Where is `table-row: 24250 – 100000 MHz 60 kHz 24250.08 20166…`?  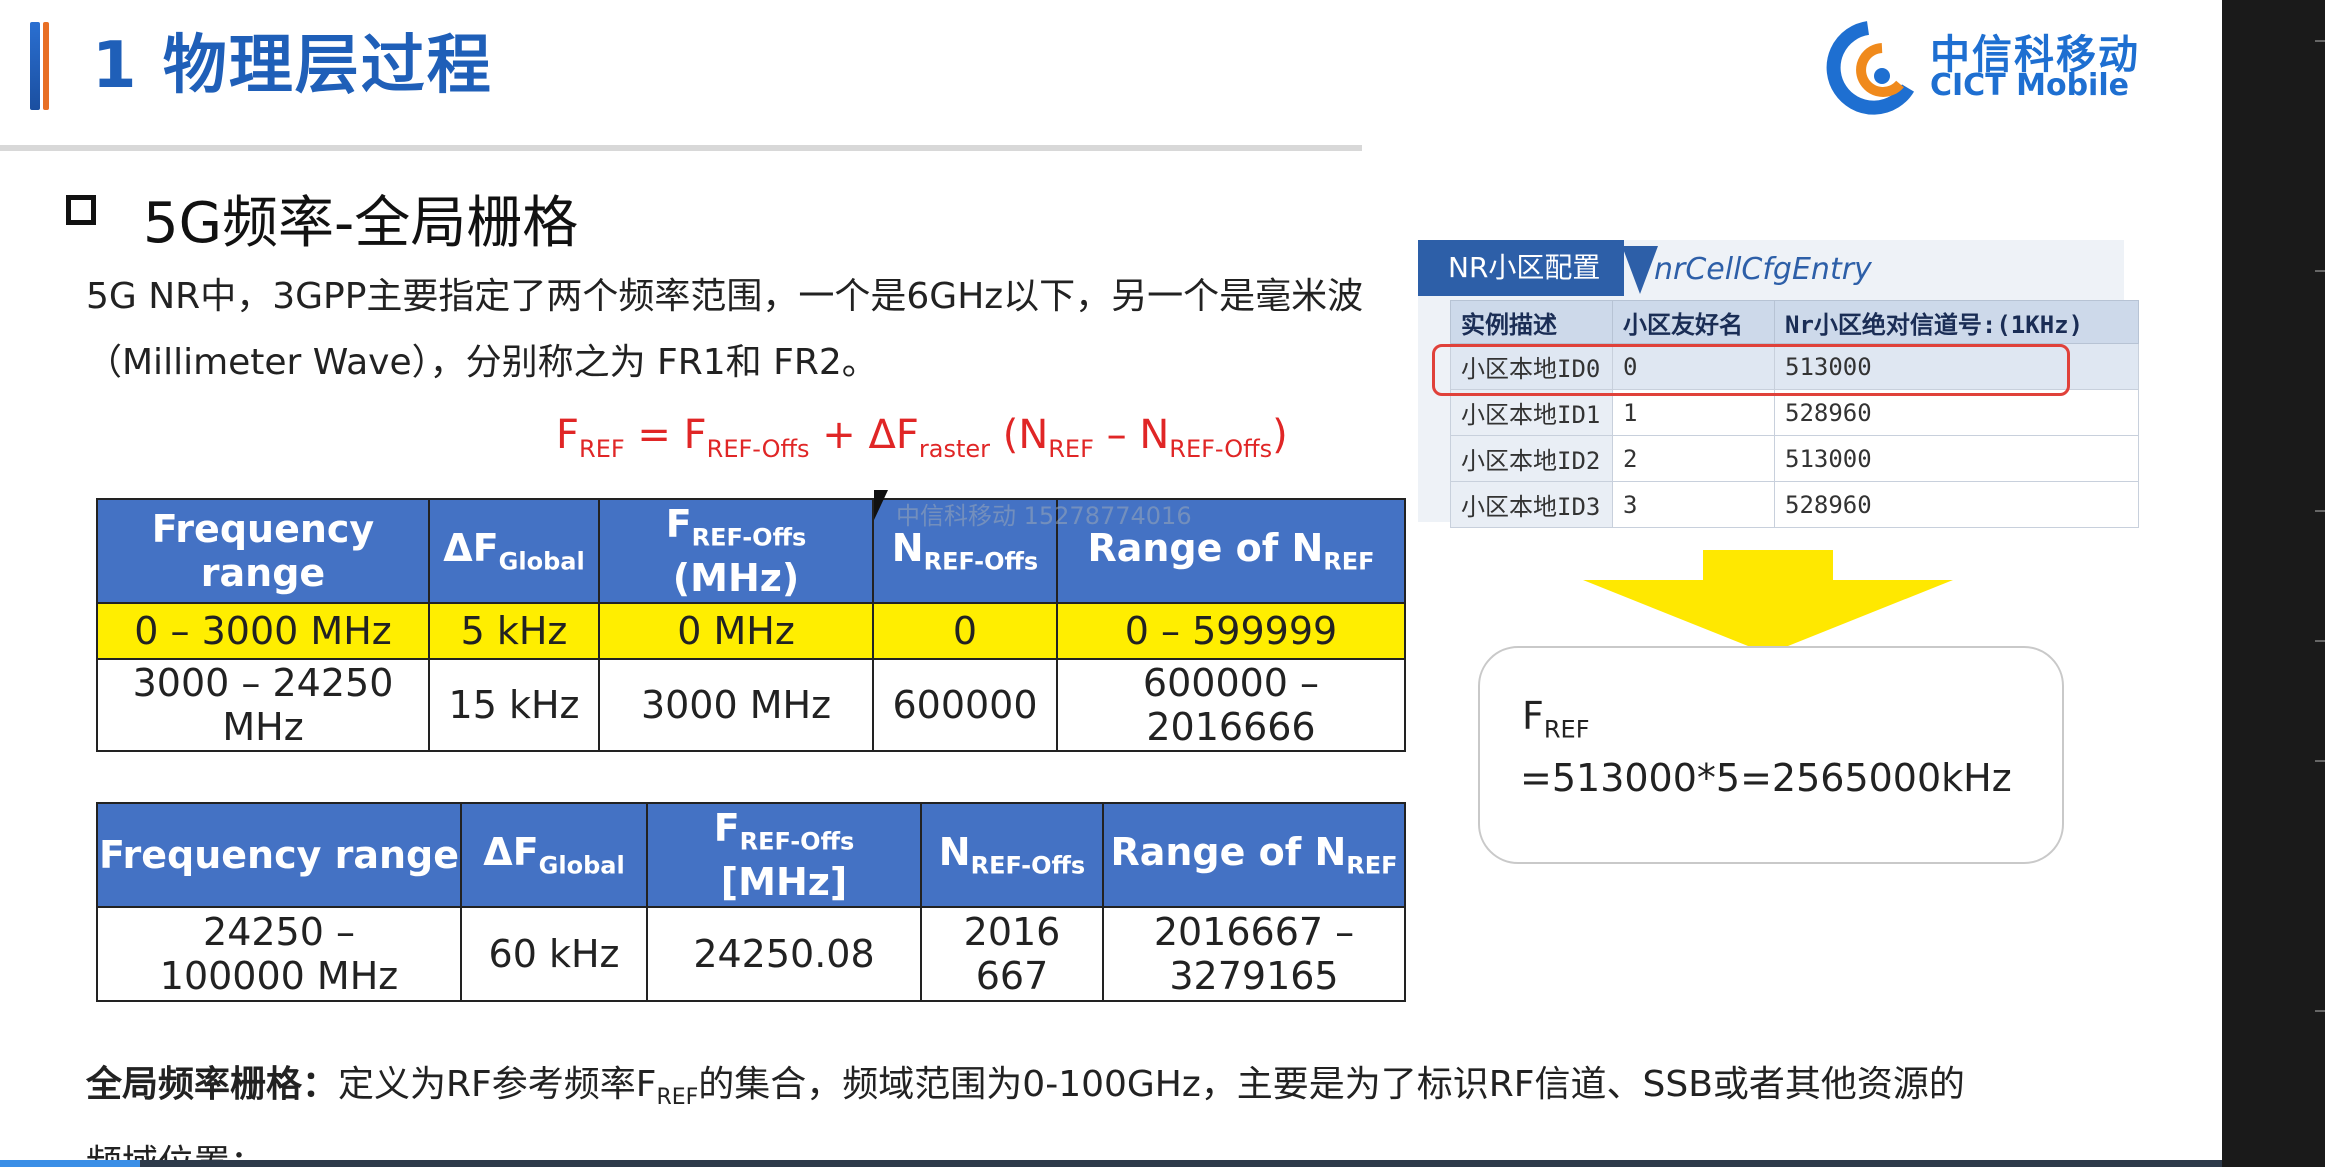
table-row: 24250 – 100000 MHz 60 kHz 24250.08 20166… is located at coordinates (751, 954).